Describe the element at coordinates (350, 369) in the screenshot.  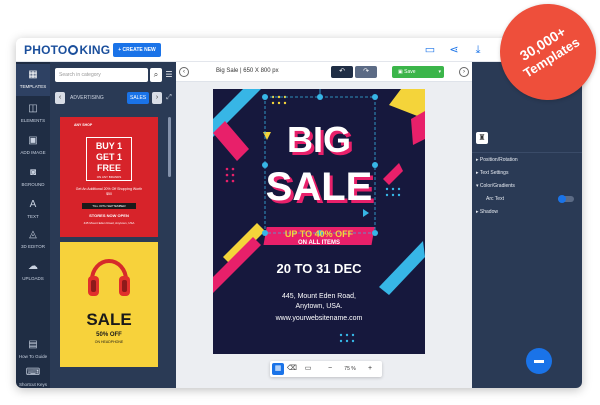
I see `zoom-level: 75 %` at that location.